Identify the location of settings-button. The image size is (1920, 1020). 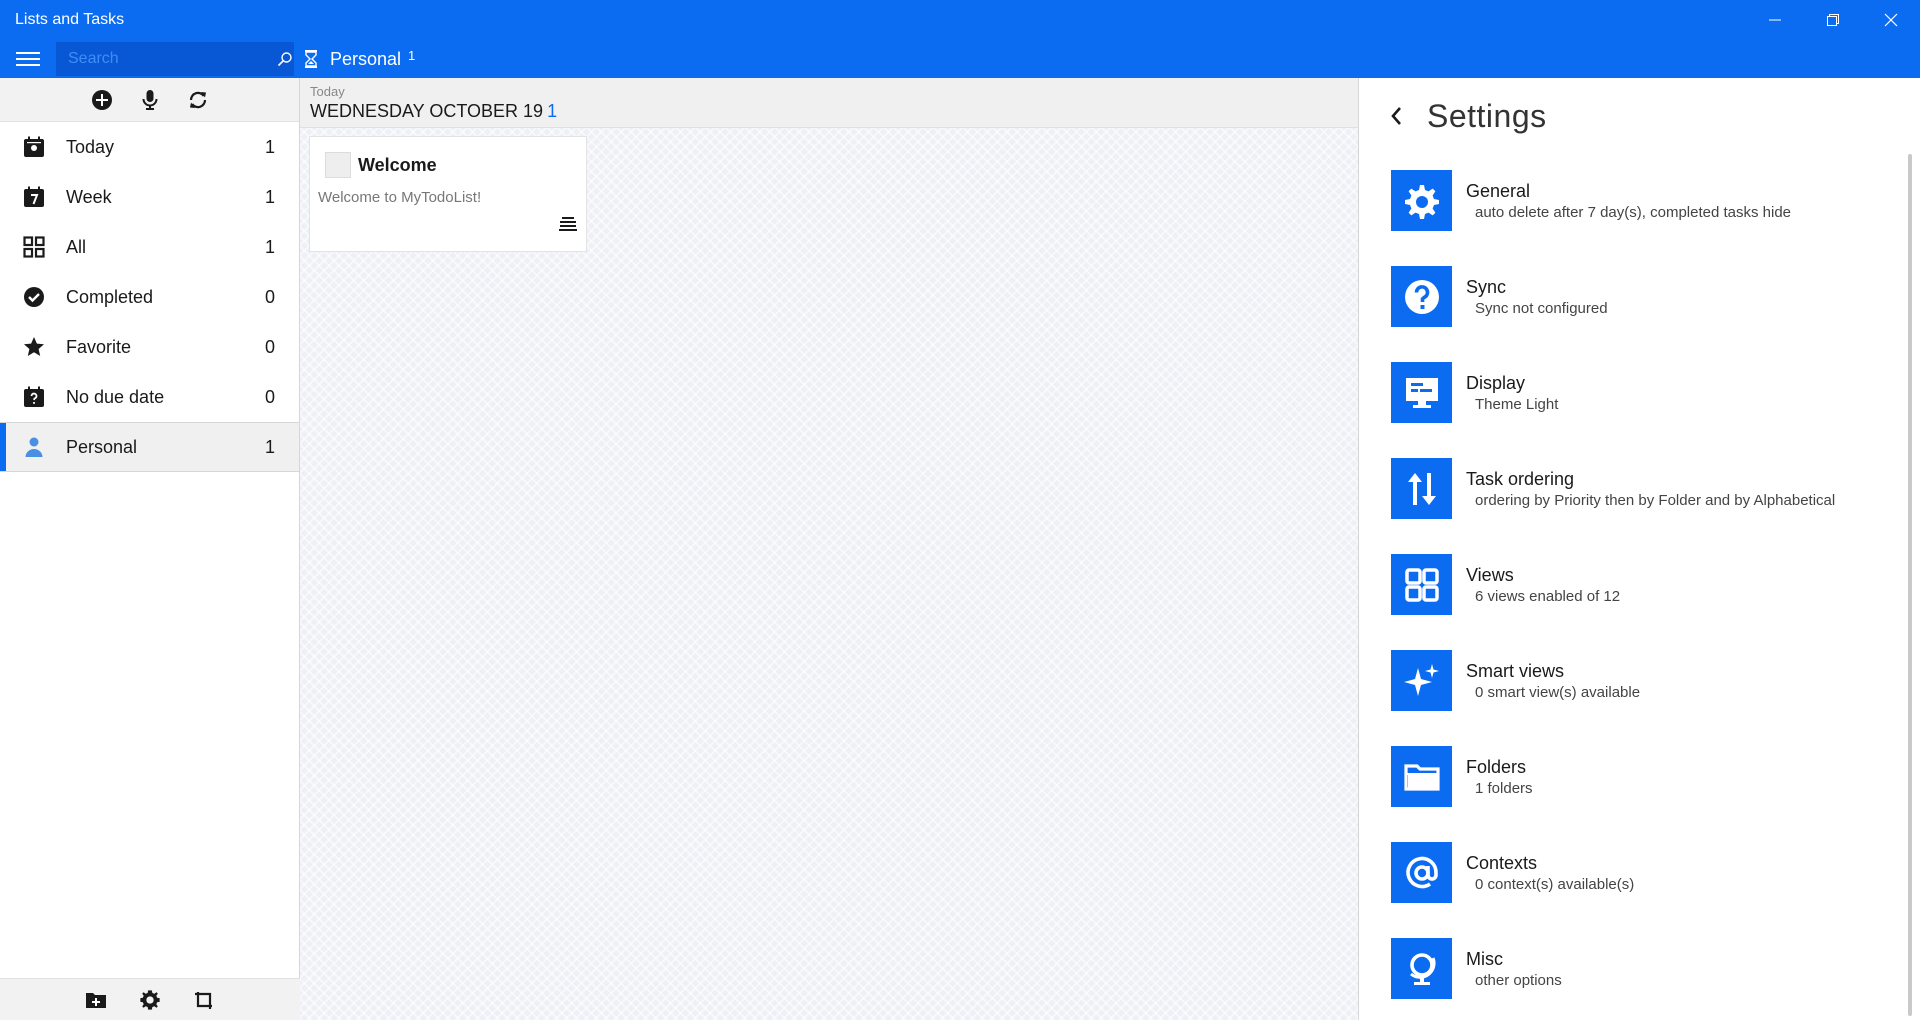
(150, 1000).